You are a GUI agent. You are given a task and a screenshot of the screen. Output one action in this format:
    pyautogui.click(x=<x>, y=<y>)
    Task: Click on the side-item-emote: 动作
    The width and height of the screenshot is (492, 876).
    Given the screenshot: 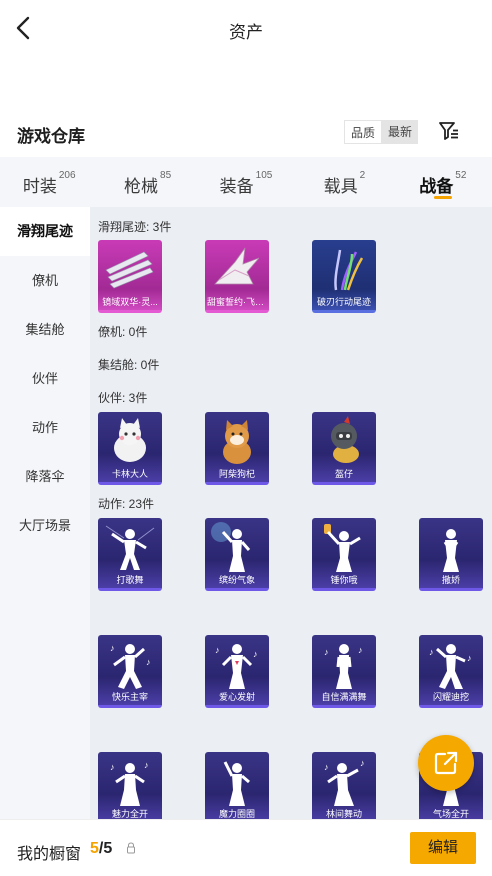 What is the action you would take?
    pyautogui.click(x=45, y=427)
    